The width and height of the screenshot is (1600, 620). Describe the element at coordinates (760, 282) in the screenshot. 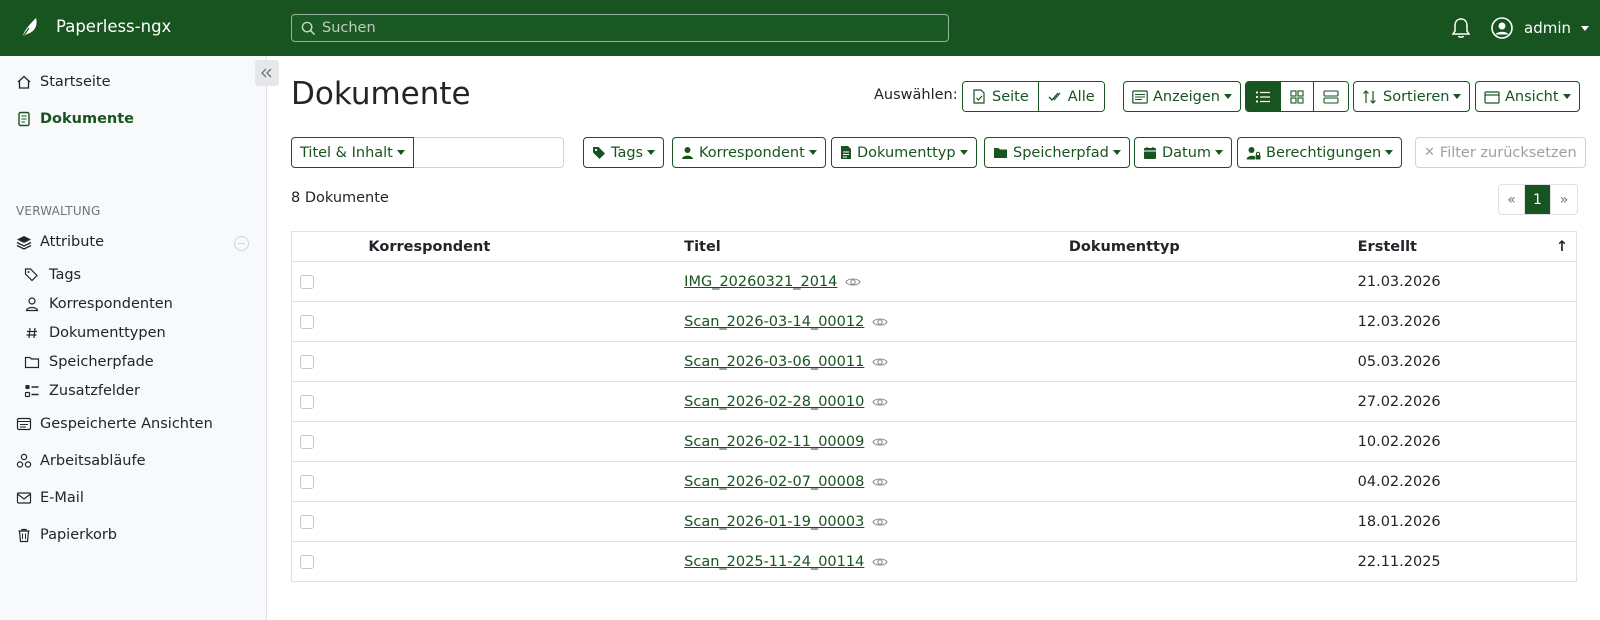

I see `document-title-link: IMG_20260321_2014` at that location.